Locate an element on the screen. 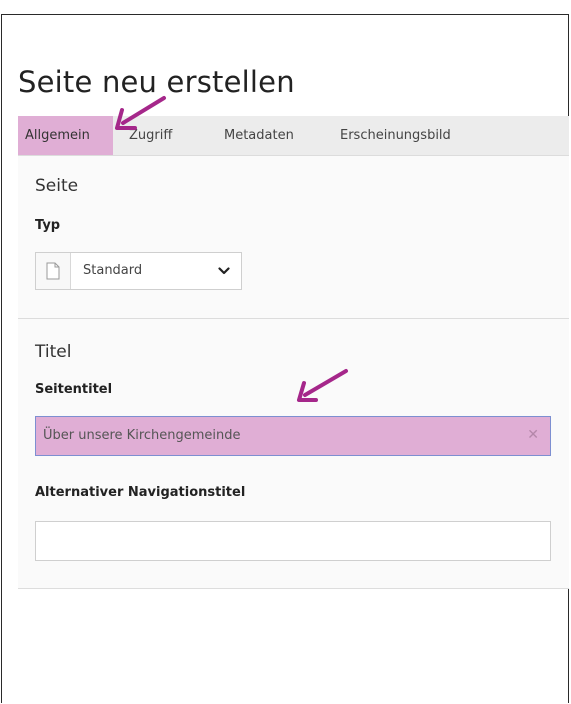 The width and height of the screenshot is (571, 704). page-title-input: Über unsere Kirchengemeinde ✕ is located at coordinates (293, 436).